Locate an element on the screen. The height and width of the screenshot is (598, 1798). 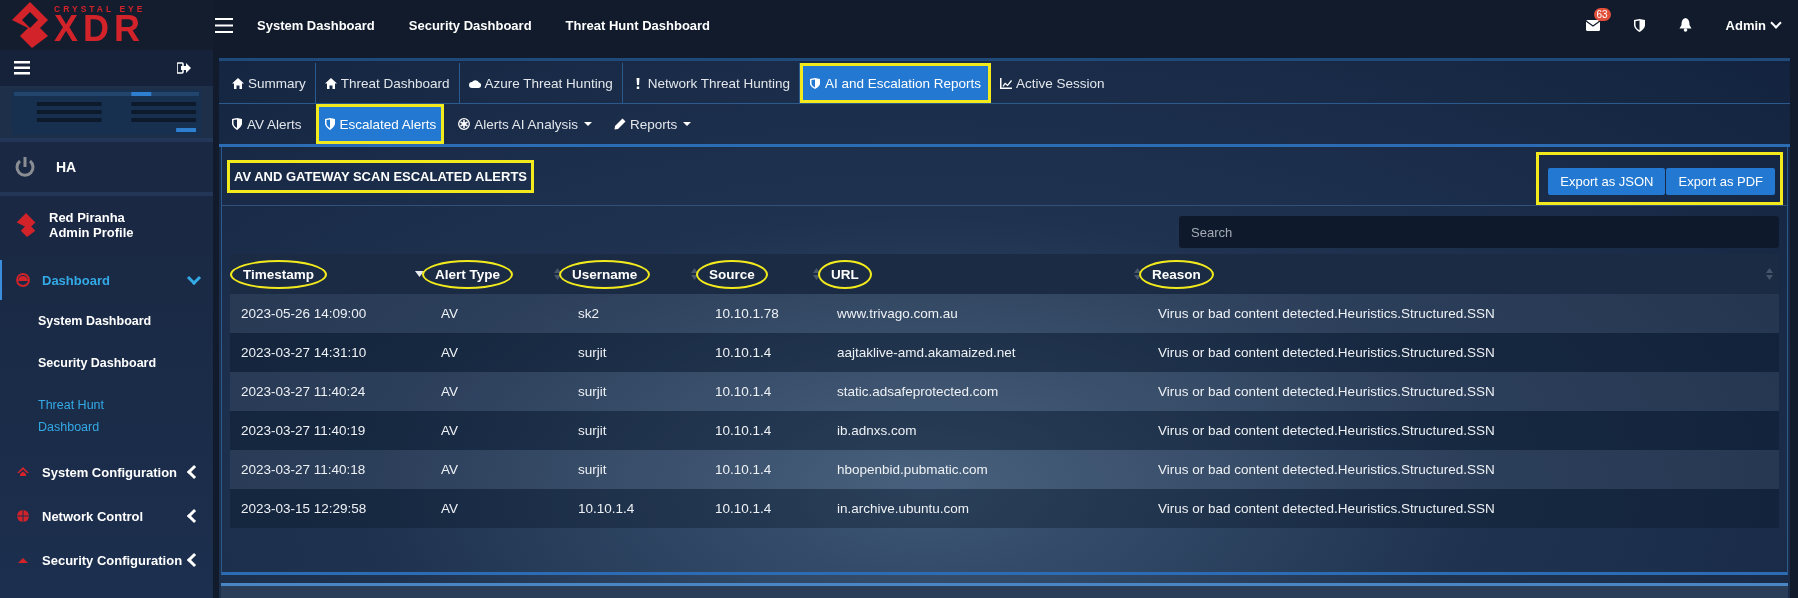
column-header: Reason is located at coordinates (1176, 274).